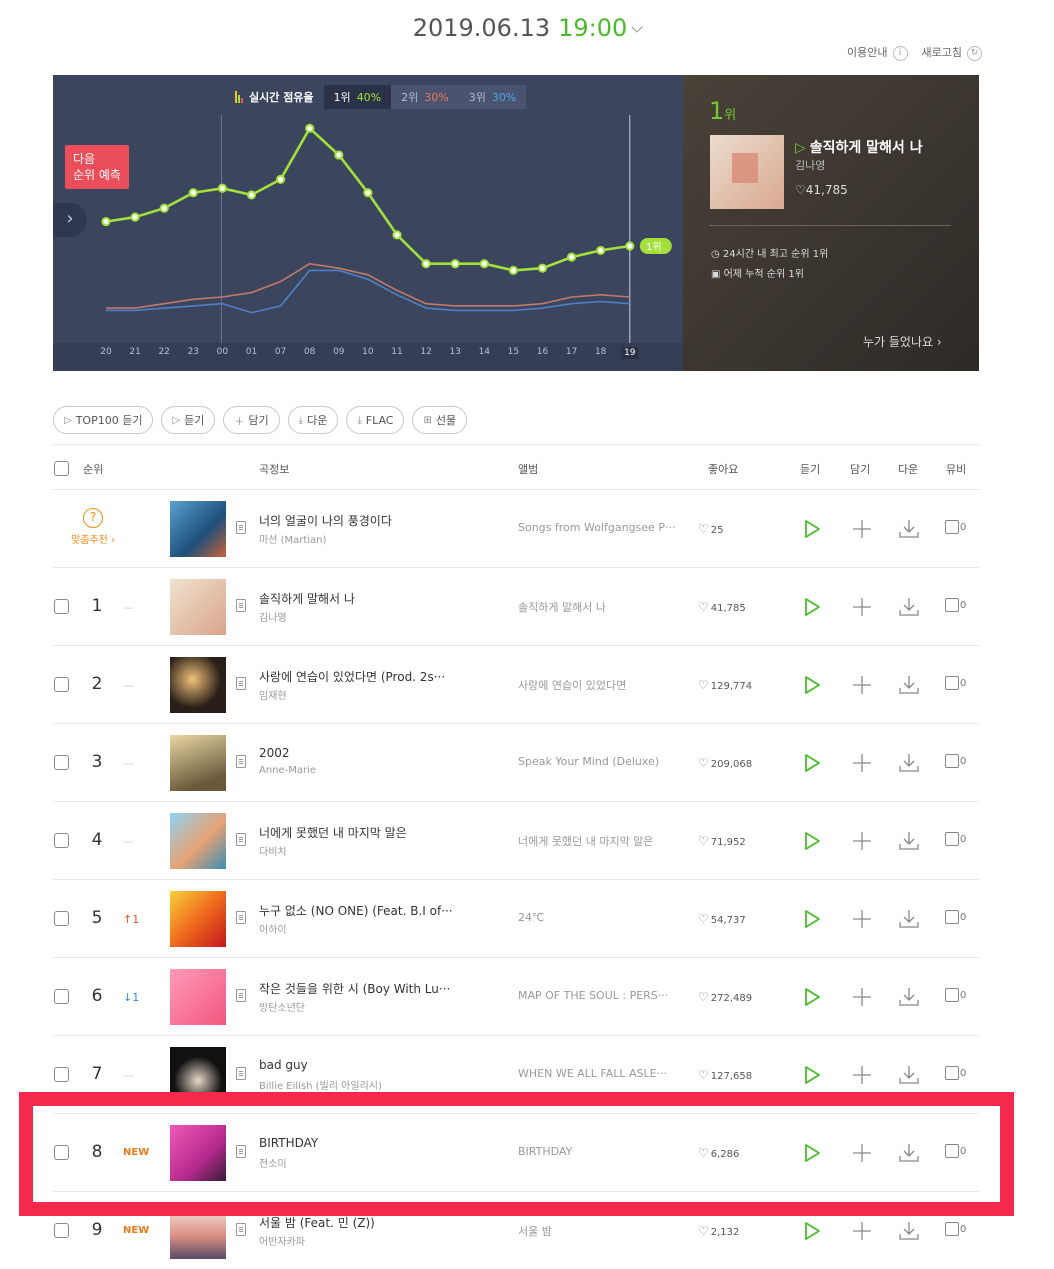 The height and width of the screenshot is (1269, 1054). Describe the element at coordinates (562, 607) in the screenshot. I see `album-name: 솔직하게 말해서 나` at that location.